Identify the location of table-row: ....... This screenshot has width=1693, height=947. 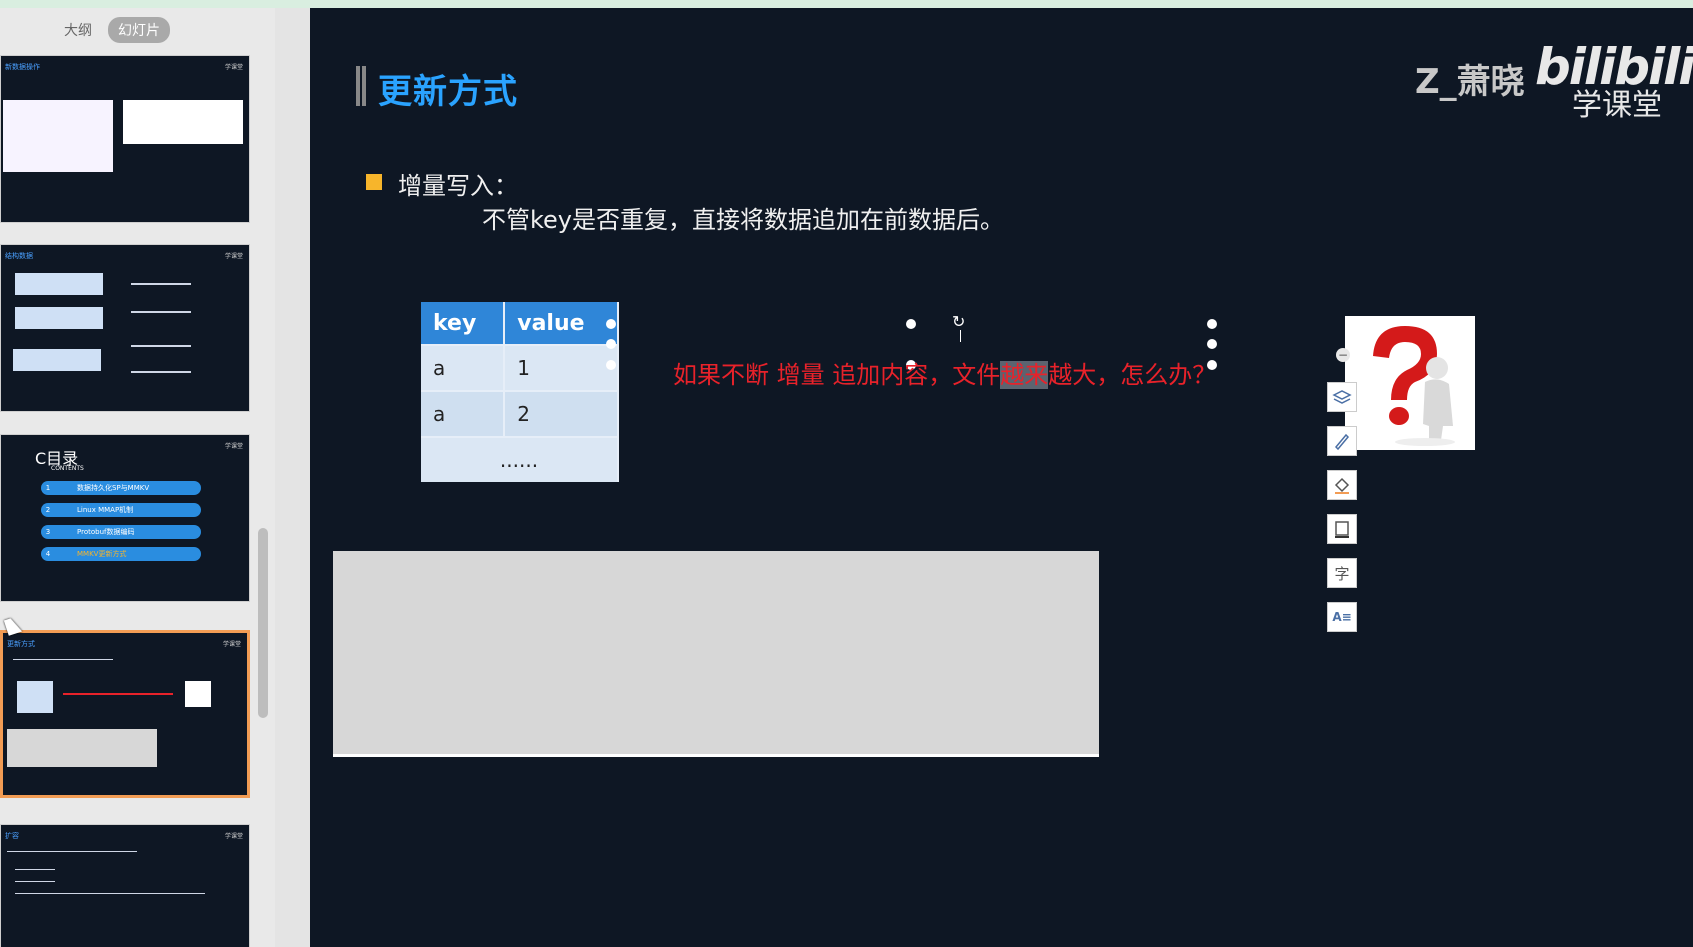
(520, 459).